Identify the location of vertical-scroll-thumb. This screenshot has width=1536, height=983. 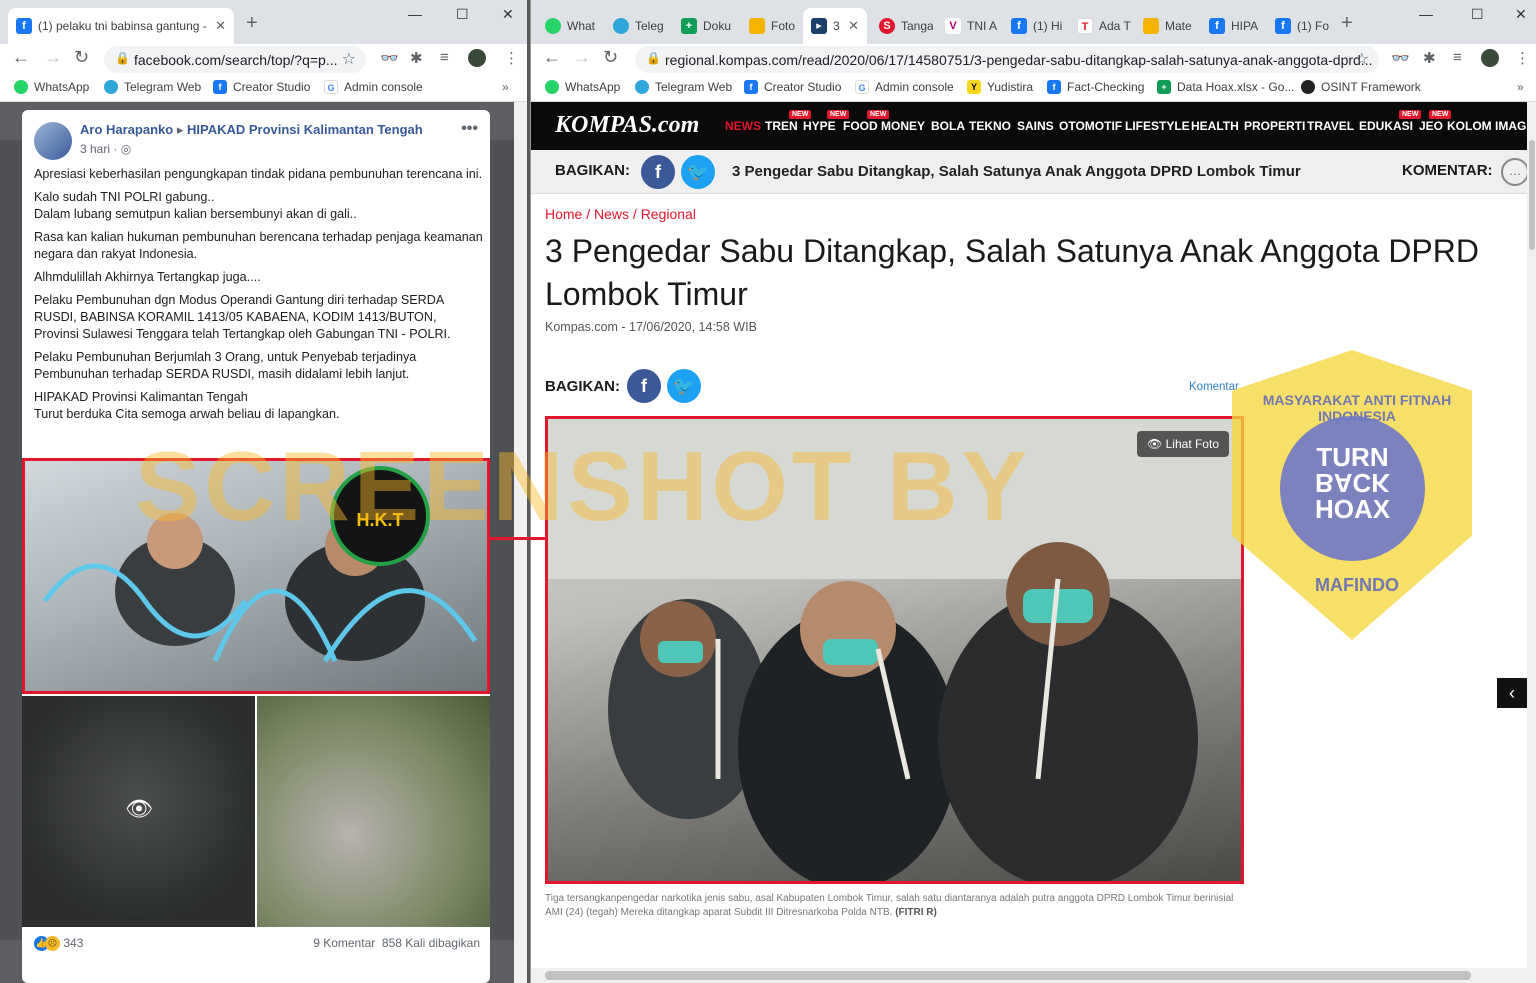
(1532, 195).